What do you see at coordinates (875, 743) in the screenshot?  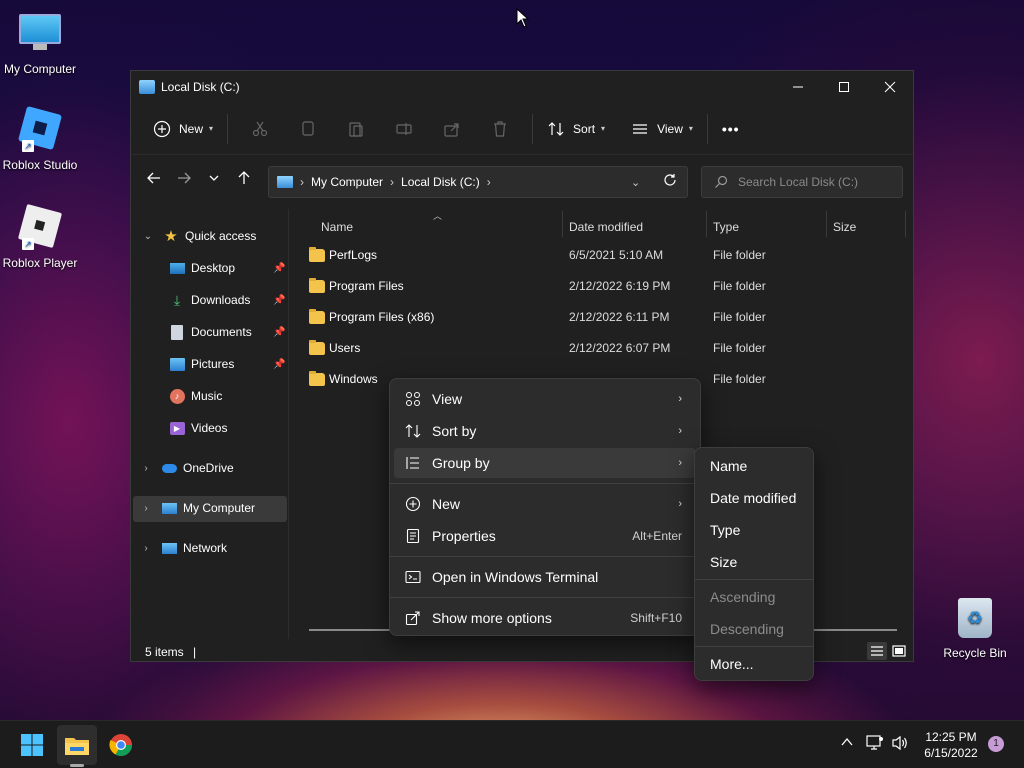 I see `network-status-button` at bounding box center [875, 743].